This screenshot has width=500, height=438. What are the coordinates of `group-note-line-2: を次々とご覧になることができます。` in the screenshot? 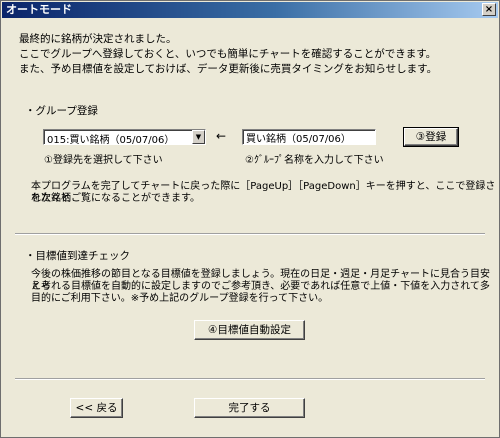 It's located at (115, 198).